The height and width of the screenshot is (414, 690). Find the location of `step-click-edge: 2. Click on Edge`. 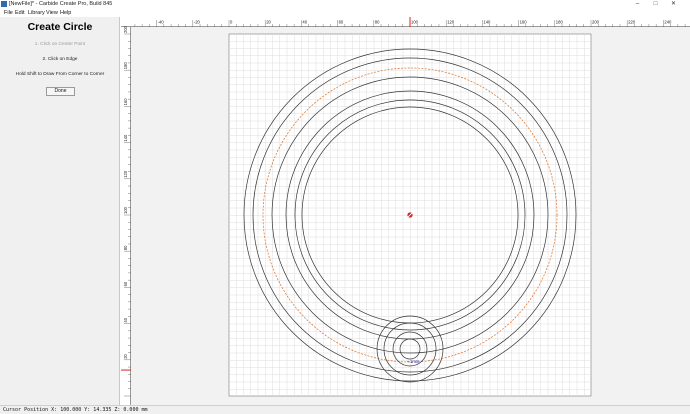

step-click-edge: 2. Click on Edge is located at coordinates (60, 59).